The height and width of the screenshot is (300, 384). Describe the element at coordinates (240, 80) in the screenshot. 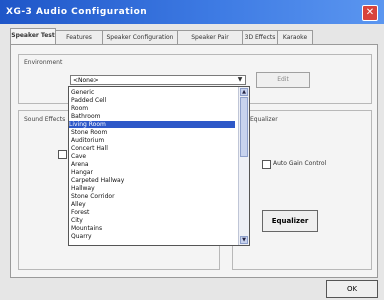

I see `chevron-down-icon: ▼` at that location.